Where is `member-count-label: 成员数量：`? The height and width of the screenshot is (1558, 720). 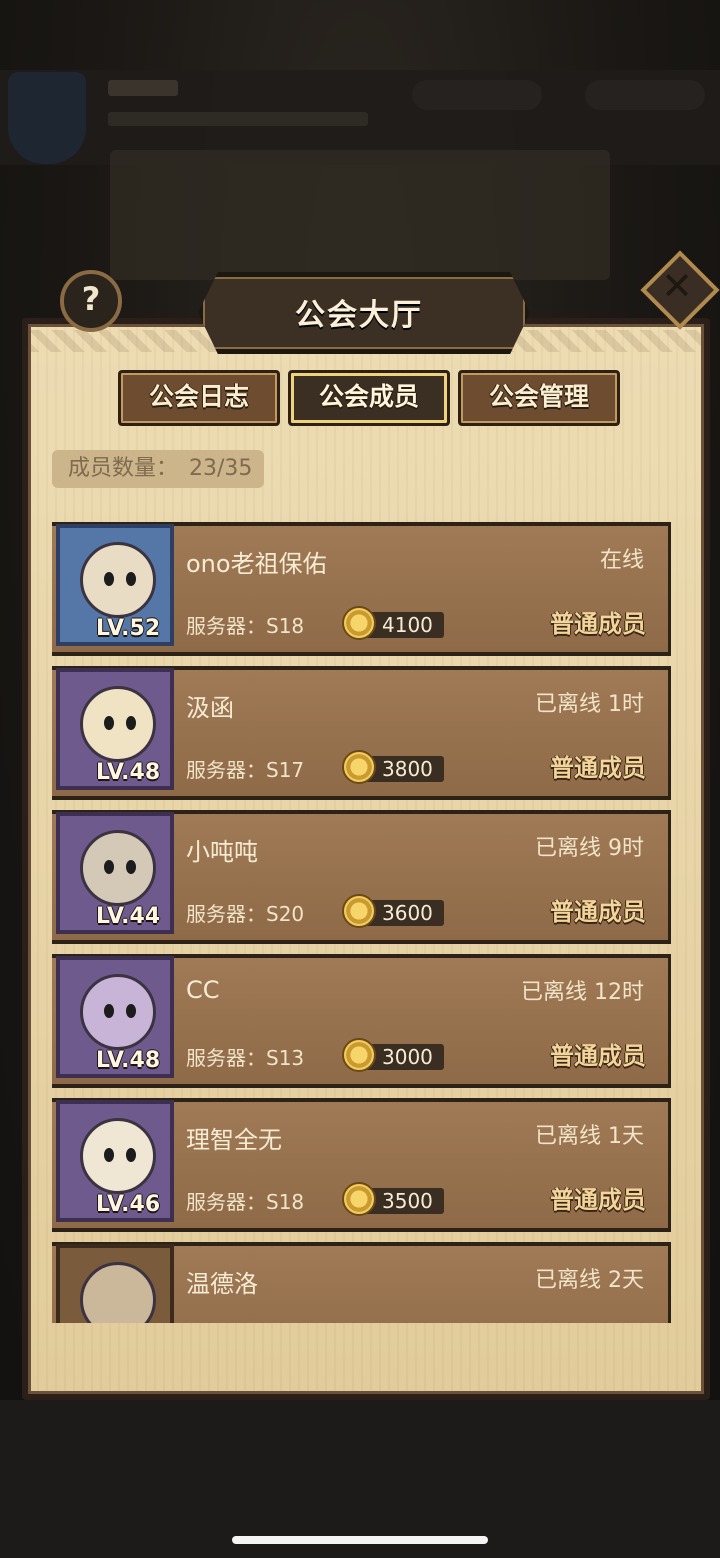
member-count-label: 成员数量： is located at coordinates (123, 468).